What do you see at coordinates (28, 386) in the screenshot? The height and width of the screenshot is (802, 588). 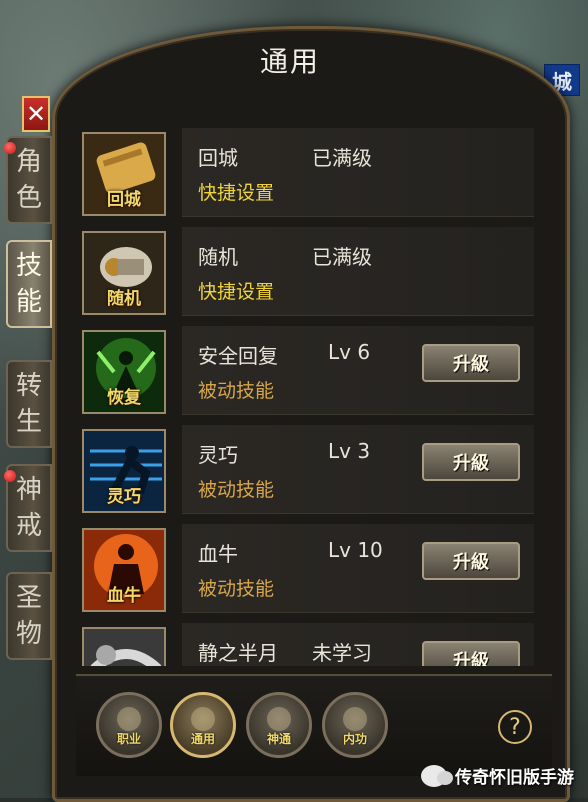 I see `side-tab-char: 转` at bounding box center [28, 386].